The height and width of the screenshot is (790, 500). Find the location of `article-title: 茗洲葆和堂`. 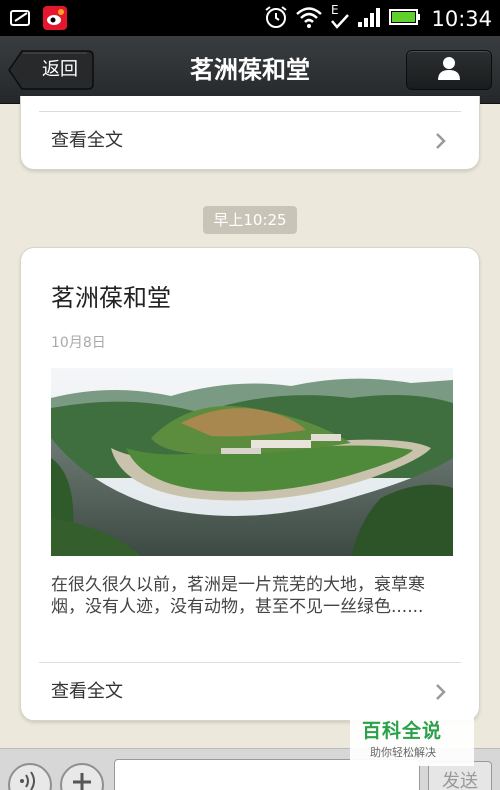

article-title: 茗洲葆和堂 is located at coordinates (111, 298).